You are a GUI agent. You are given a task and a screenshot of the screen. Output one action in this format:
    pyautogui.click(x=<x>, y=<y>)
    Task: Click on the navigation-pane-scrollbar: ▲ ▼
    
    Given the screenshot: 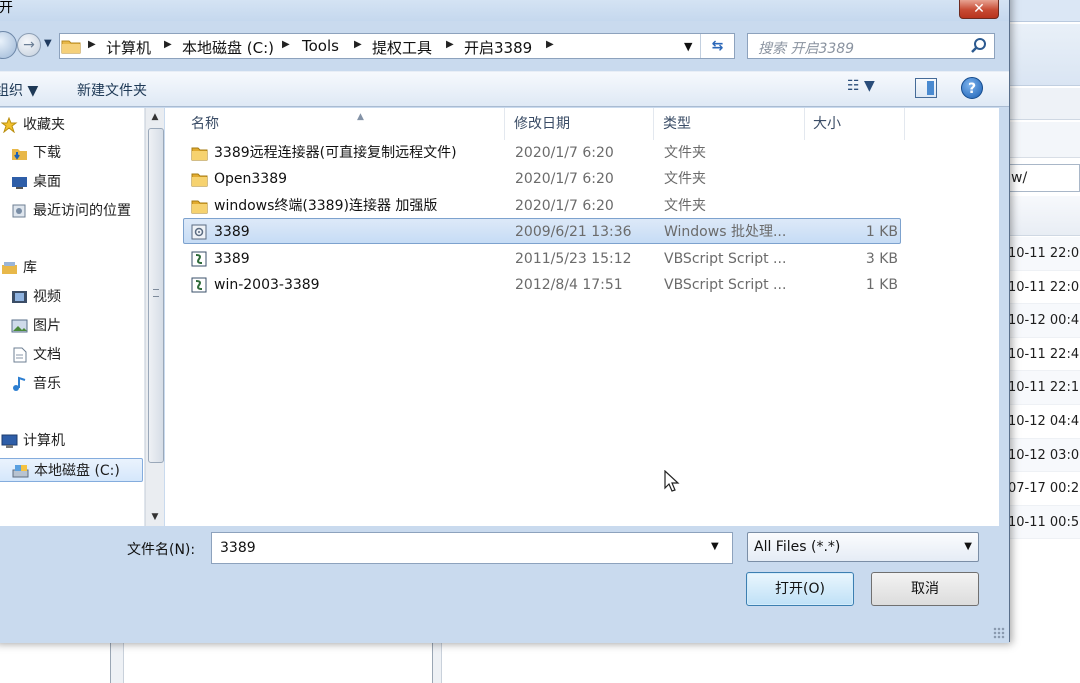 What is the action you would take?
    pyautogui.click(x=154, y=317)
    